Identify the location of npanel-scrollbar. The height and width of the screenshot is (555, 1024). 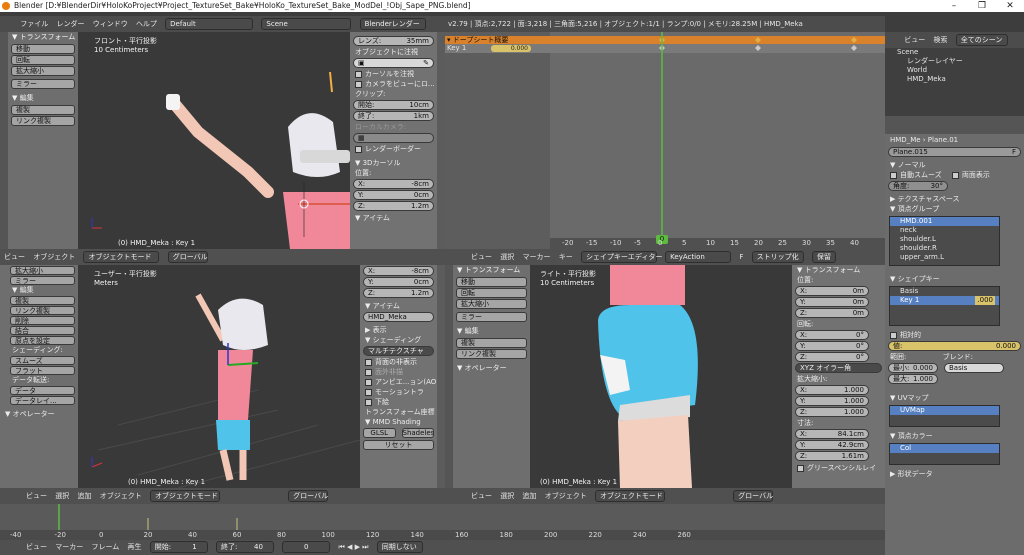
(441, 140).